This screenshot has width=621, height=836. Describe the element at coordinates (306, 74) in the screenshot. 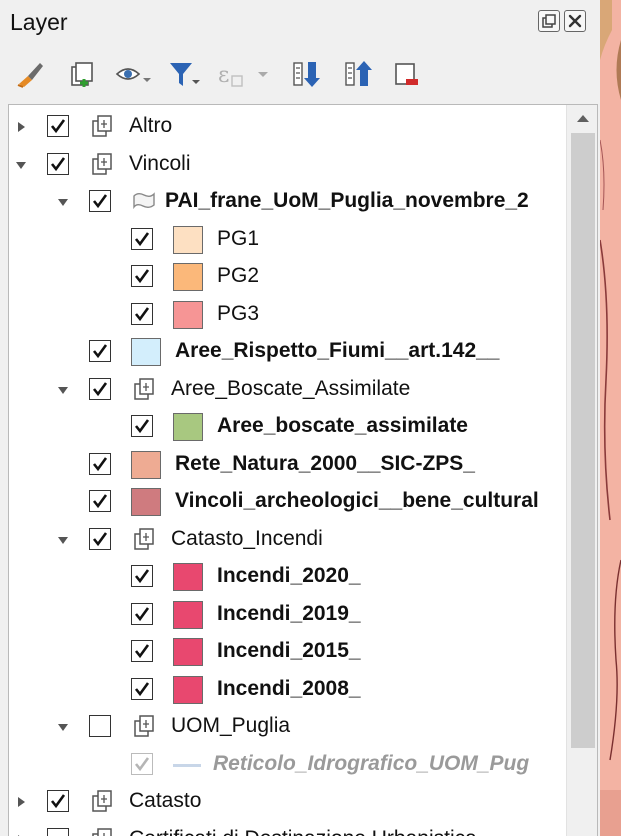

I see `expand-all-icon` at that location.